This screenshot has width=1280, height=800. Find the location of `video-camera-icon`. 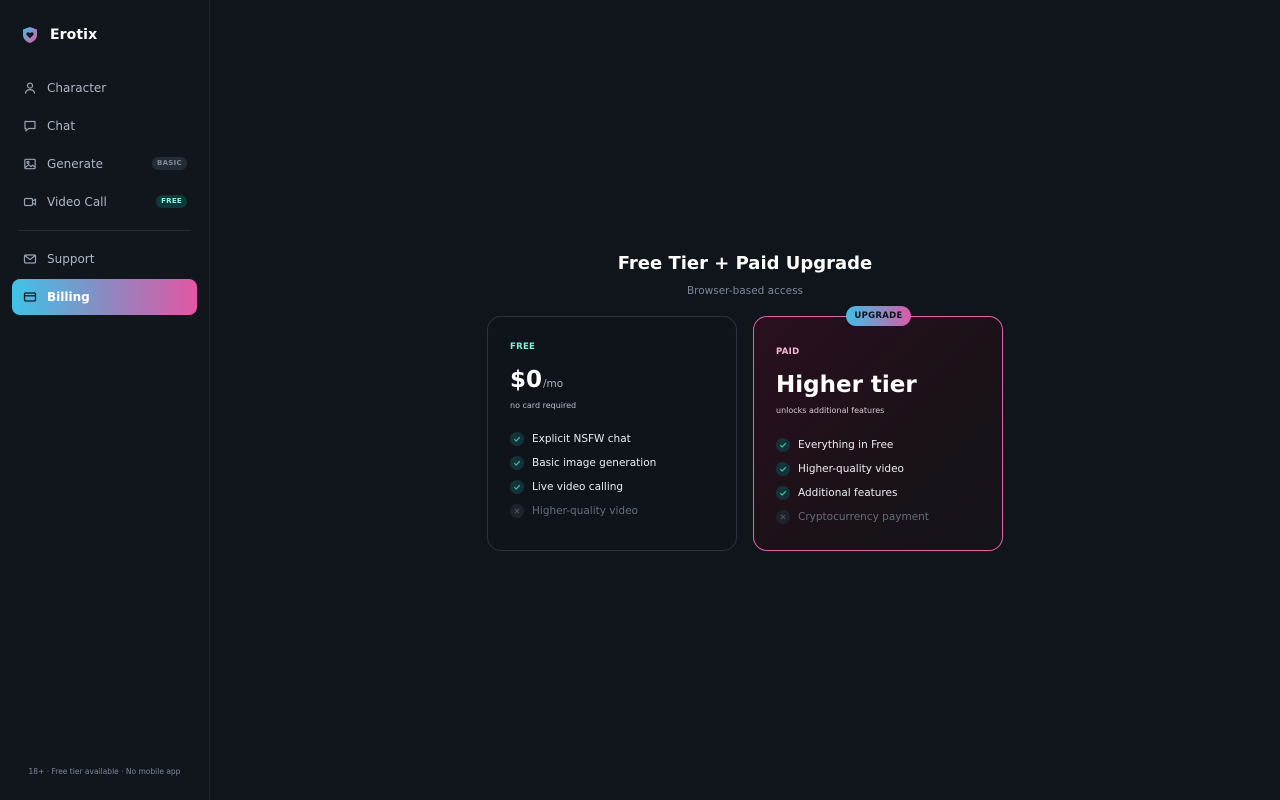

video-camera-icon is located at coordinates (30, 202).